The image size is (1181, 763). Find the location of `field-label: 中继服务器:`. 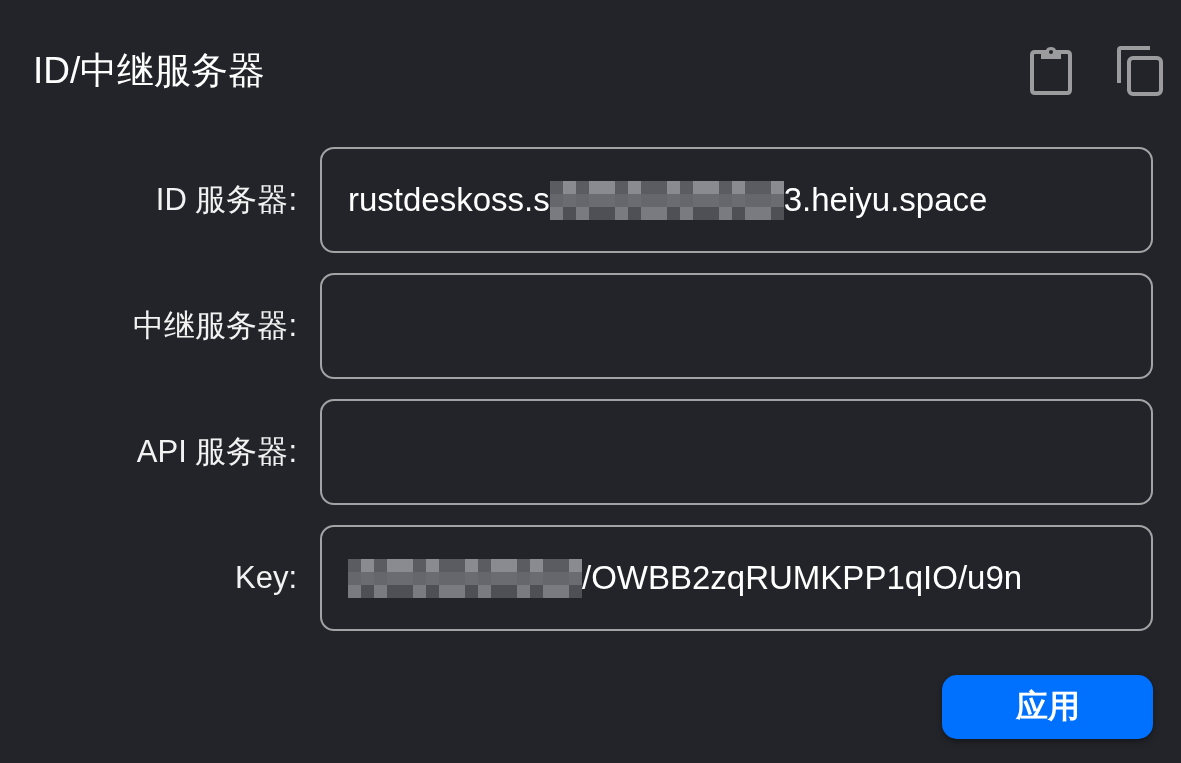

field-label: 中继服务器: is located at coordinates (215, 326).